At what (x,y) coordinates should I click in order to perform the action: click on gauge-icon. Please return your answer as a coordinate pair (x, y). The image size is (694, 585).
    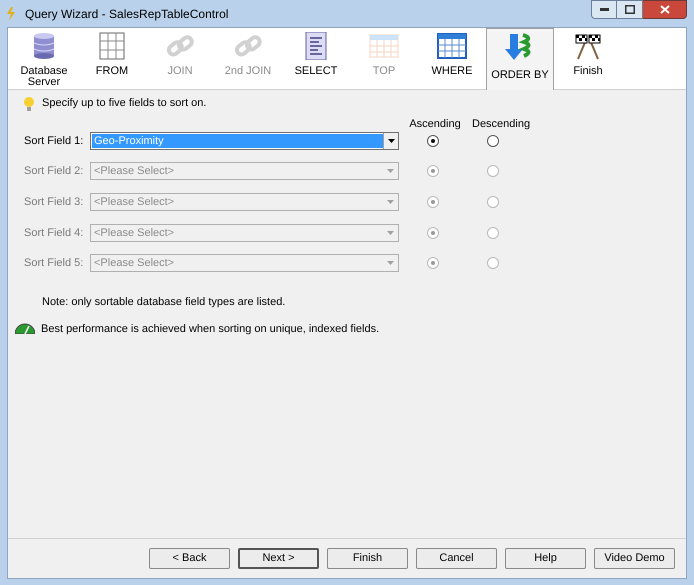
    Looking at the image, I should click on (25, 328).